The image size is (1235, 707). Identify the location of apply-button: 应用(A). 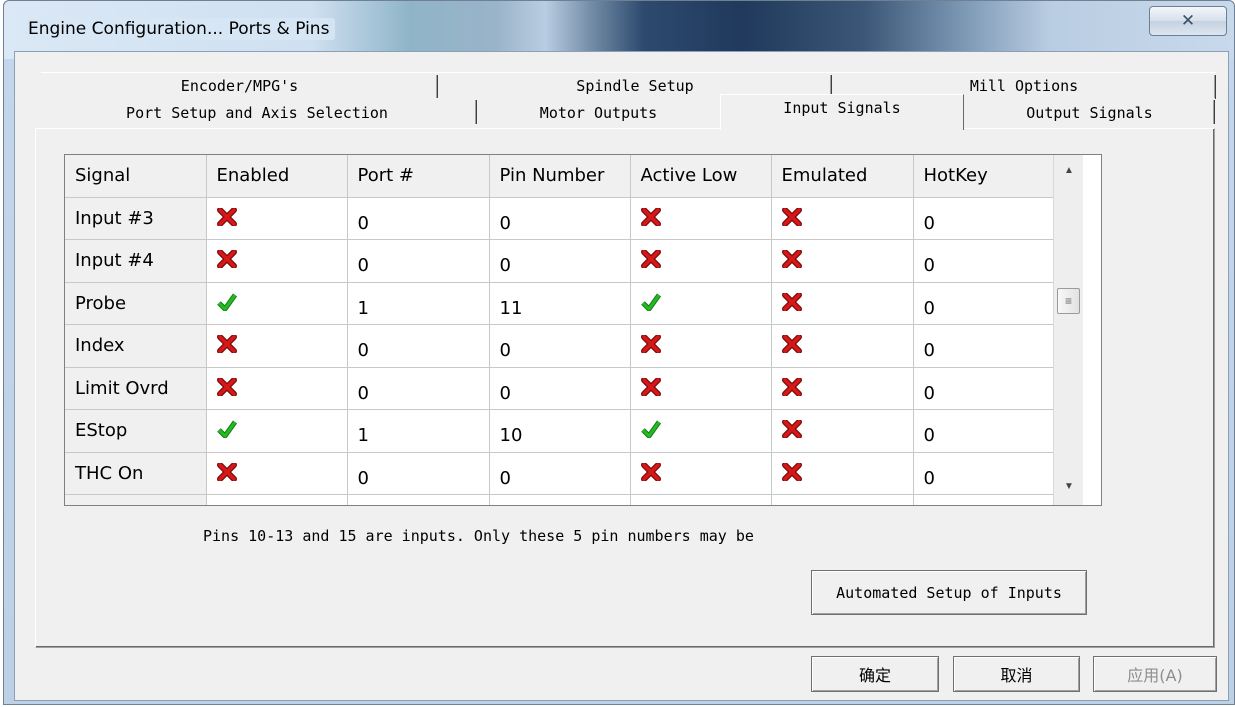
(1155, 674).